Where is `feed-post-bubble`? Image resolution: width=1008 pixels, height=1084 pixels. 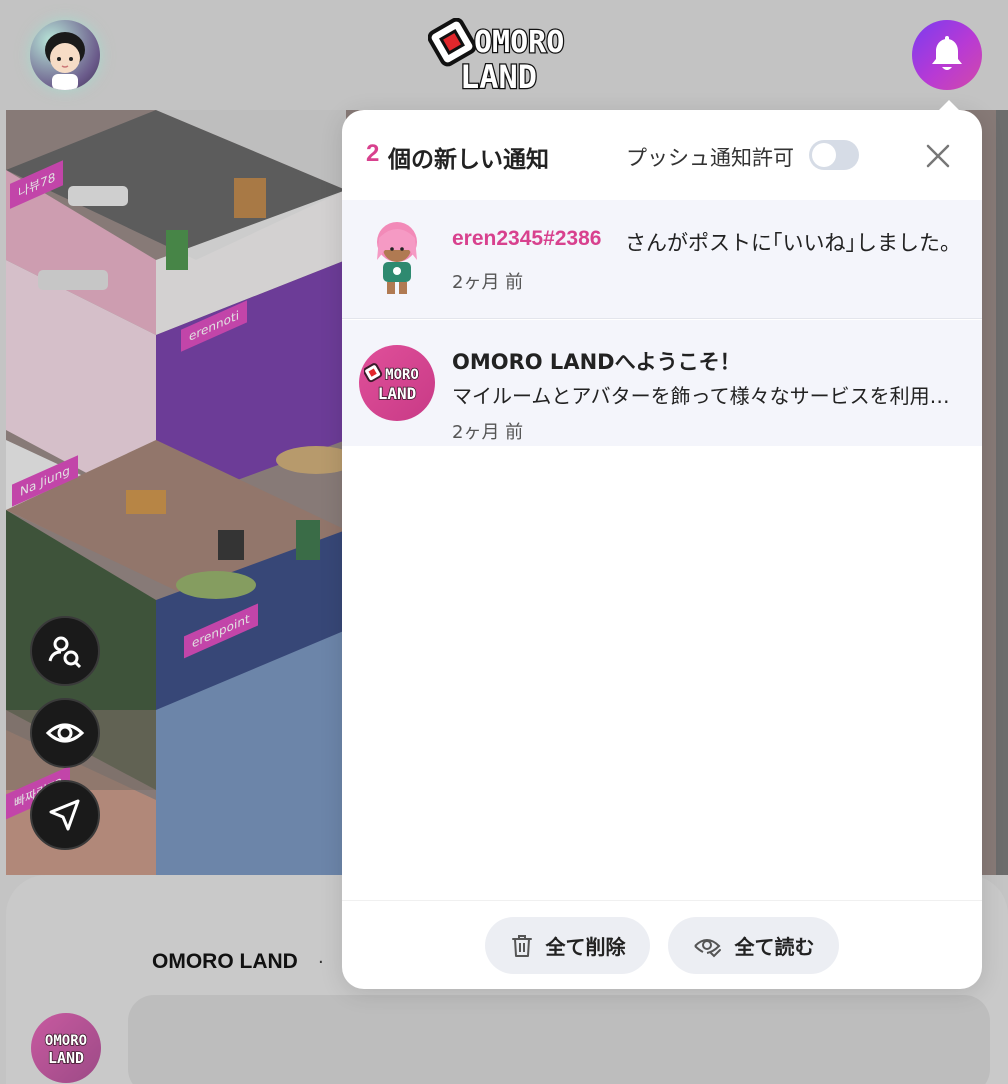 feed-post-bubble is located at coordinates (559, 1039).